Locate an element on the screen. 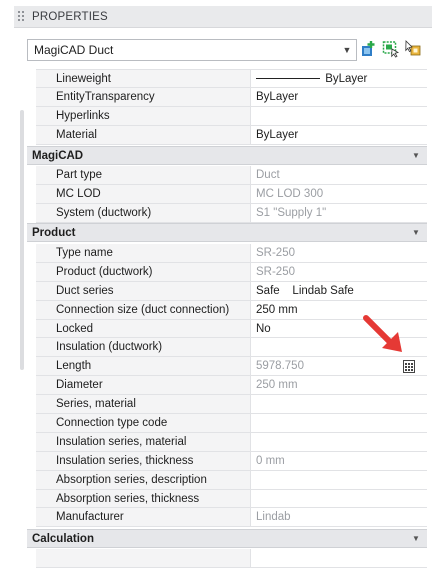 Image resolution: width=432 pixels, height=568 pixels. section-label: Product is located at coordinates (54, 232).